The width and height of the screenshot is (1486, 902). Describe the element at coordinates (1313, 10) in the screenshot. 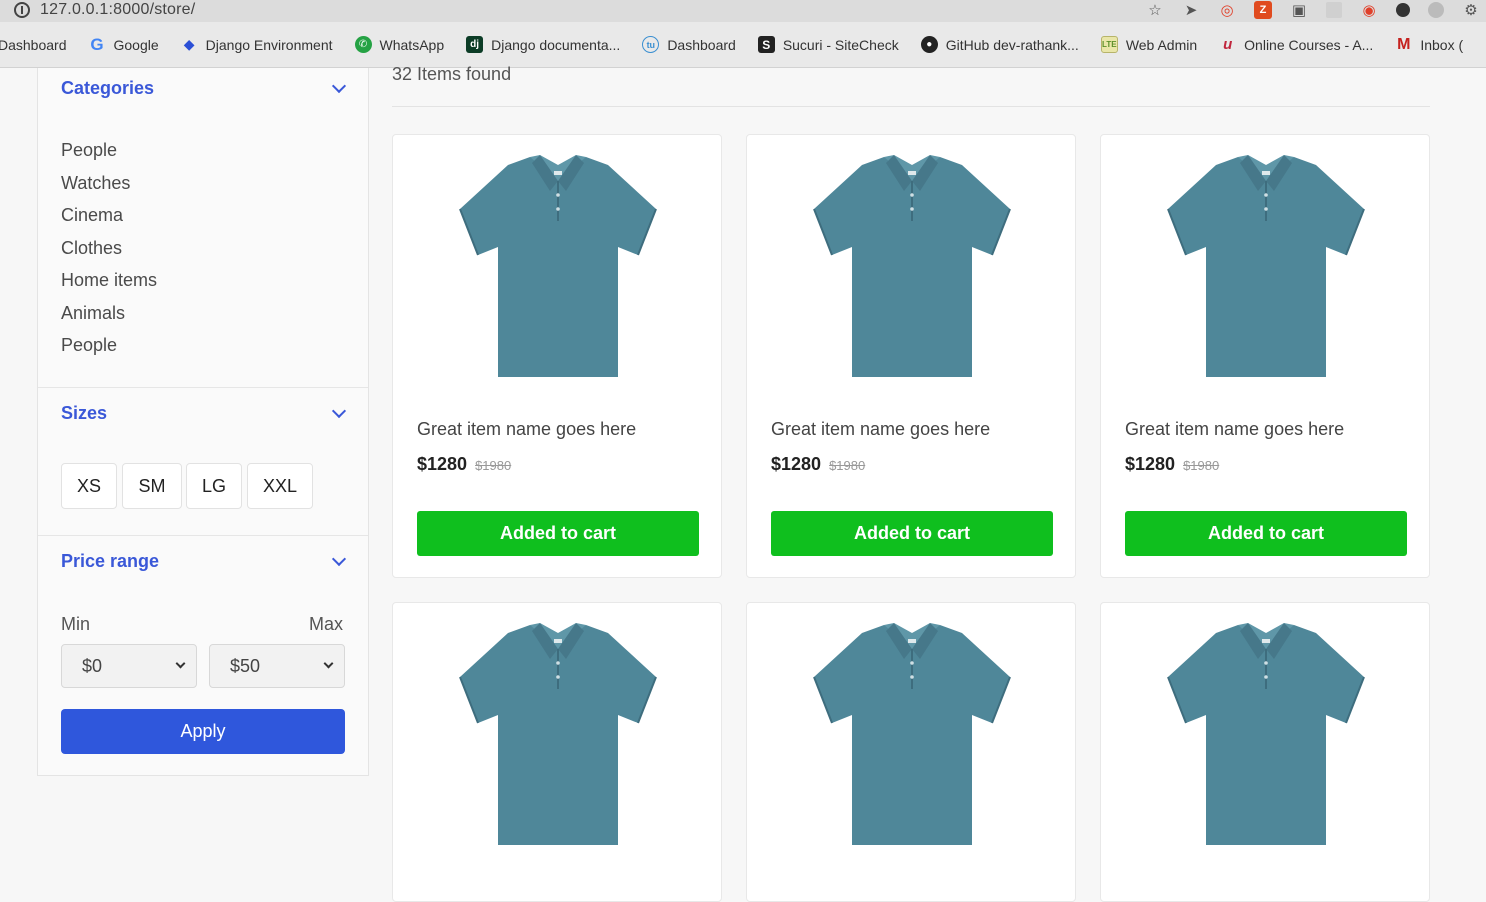

I see `extension-icons: ☆ ➤ ◎ Z ▣ ◉ ⚙` at that location.